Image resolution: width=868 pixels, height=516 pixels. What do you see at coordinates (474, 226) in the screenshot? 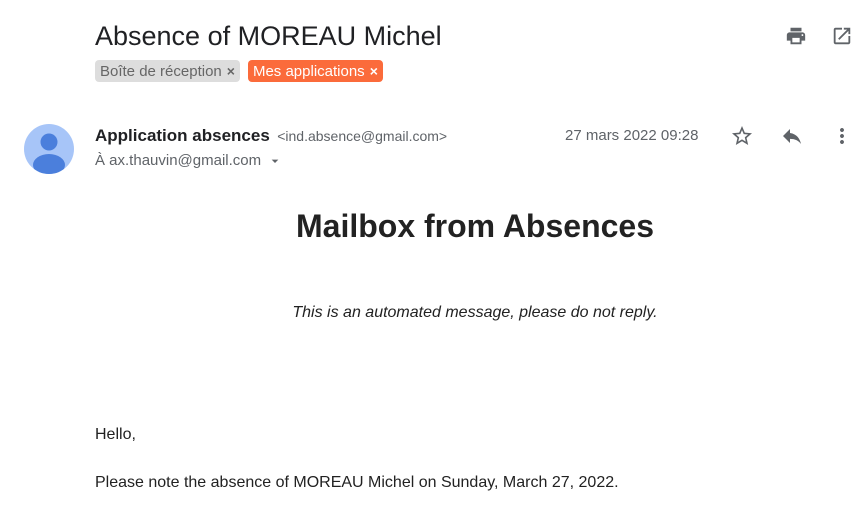
I see `email-body-title: Mailbox from Absences` at bounding box center [474, 226].